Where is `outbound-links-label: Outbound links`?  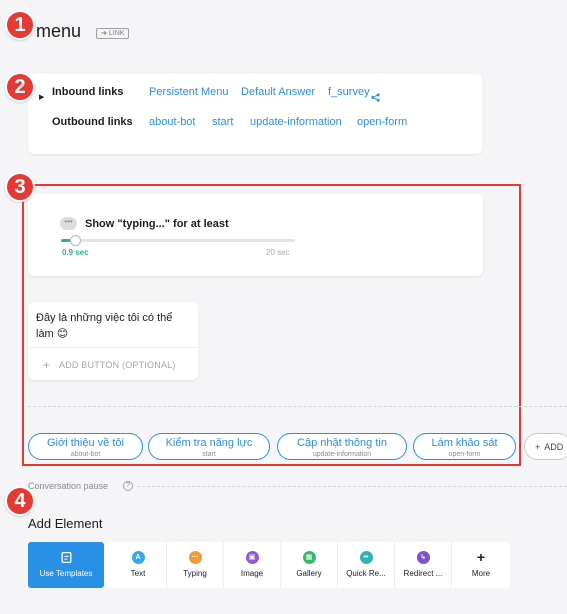
outbound-links-label: Outbound links is located at coordinates (92, 122).